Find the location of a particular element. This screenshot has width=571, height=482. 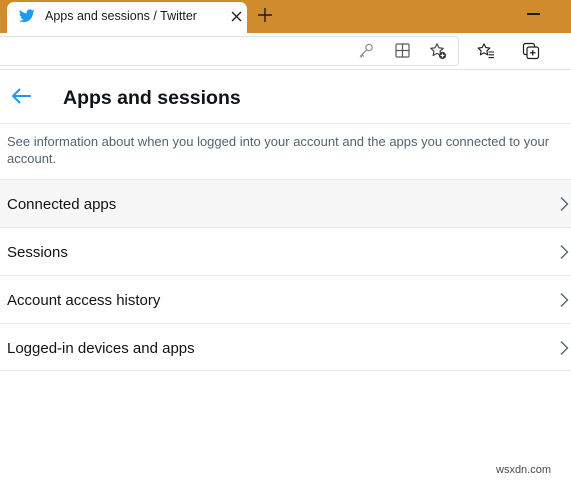

collections-icon is located at coordinates (531, 51).